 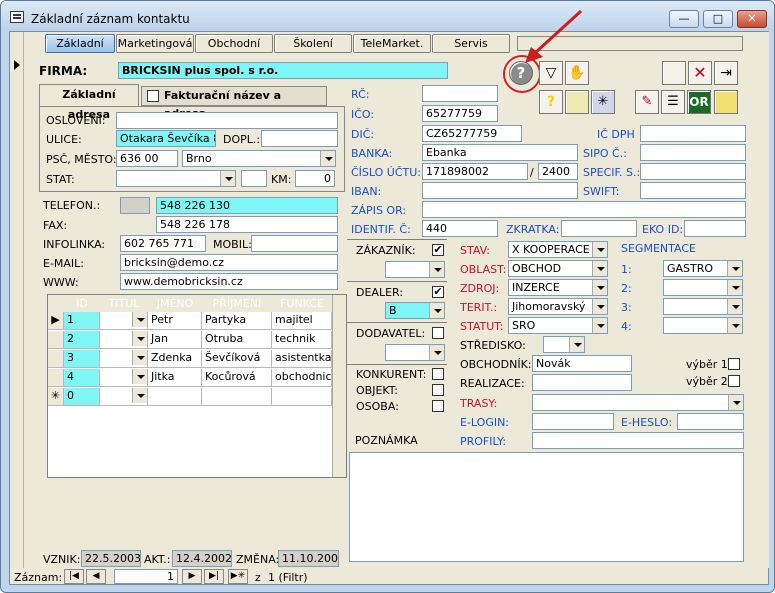 I want to click on new-record-button: ▶✳, so click(x=238, y=576).